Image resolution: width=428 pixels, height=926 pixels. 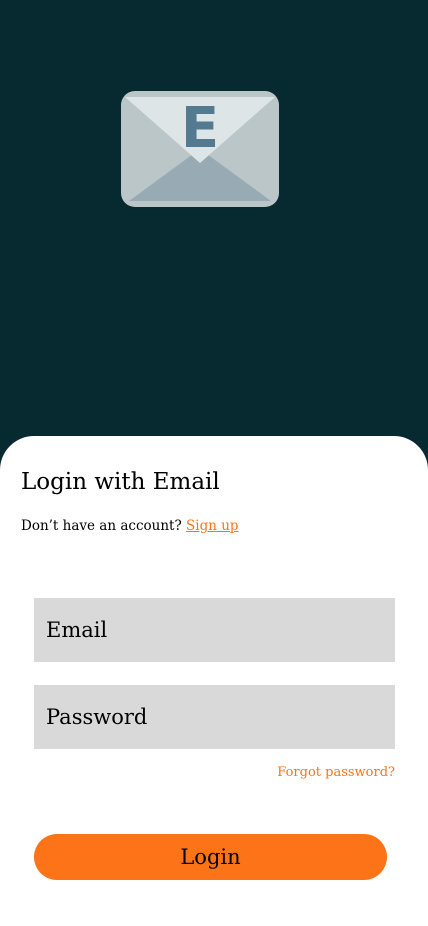 What do you see at coordinates (101, 526) in the screenshot?
I see `signup-prompt: Don’t have an account?` at bounding box center [101, 526].